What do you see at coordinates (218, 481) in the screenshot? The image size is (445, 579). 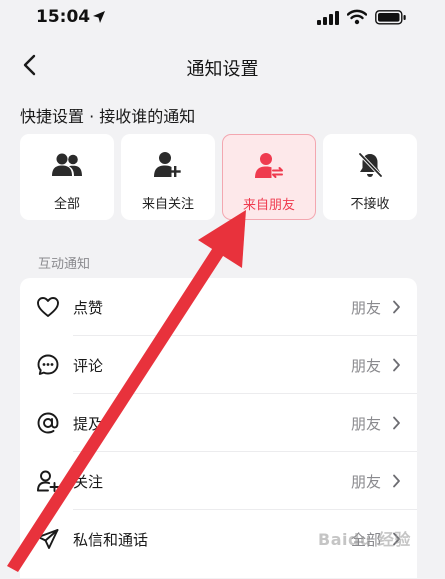 I see `list-row-follow: 关注 朋友` at bounding box center [218, 481].